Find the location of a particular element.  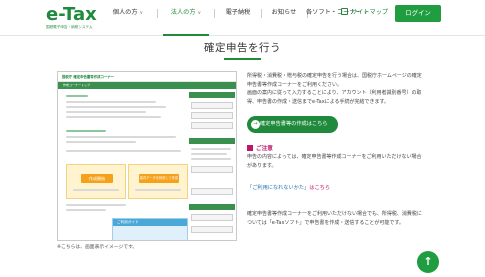

nav-news: お知らせ is located at coordinates (284, 18).